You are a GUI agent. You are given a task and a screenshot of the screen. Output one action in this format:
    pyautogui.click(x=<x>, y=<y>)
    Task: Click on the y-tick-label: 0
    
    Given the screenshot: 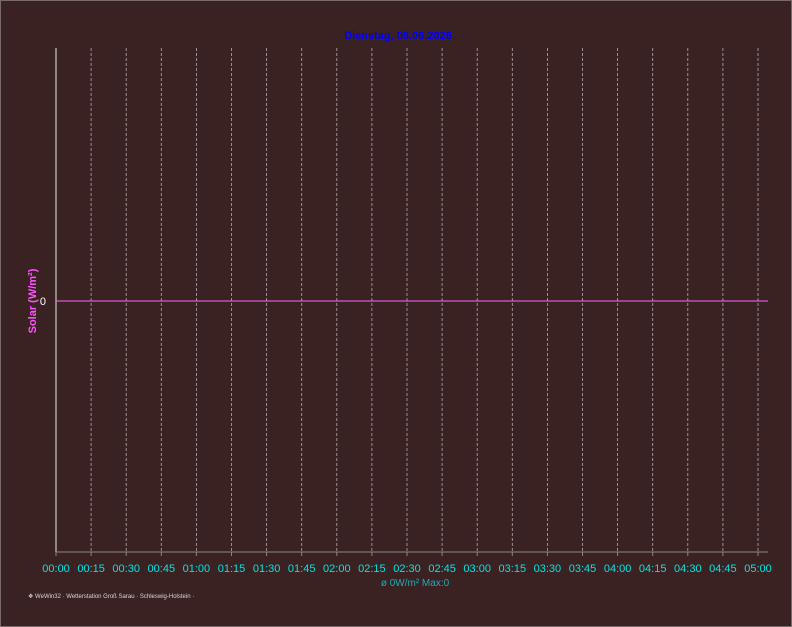 What is the action you would take?
    pyautogui.click(x=43, y=302)
    